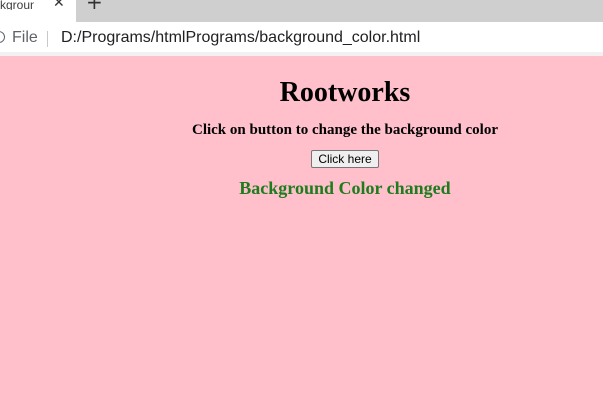 The height and width of the screenshot is (407, 603). Describe the element at coordinates (345, 159) in the screenshot. I see `change-color-button: Click here` at that location.